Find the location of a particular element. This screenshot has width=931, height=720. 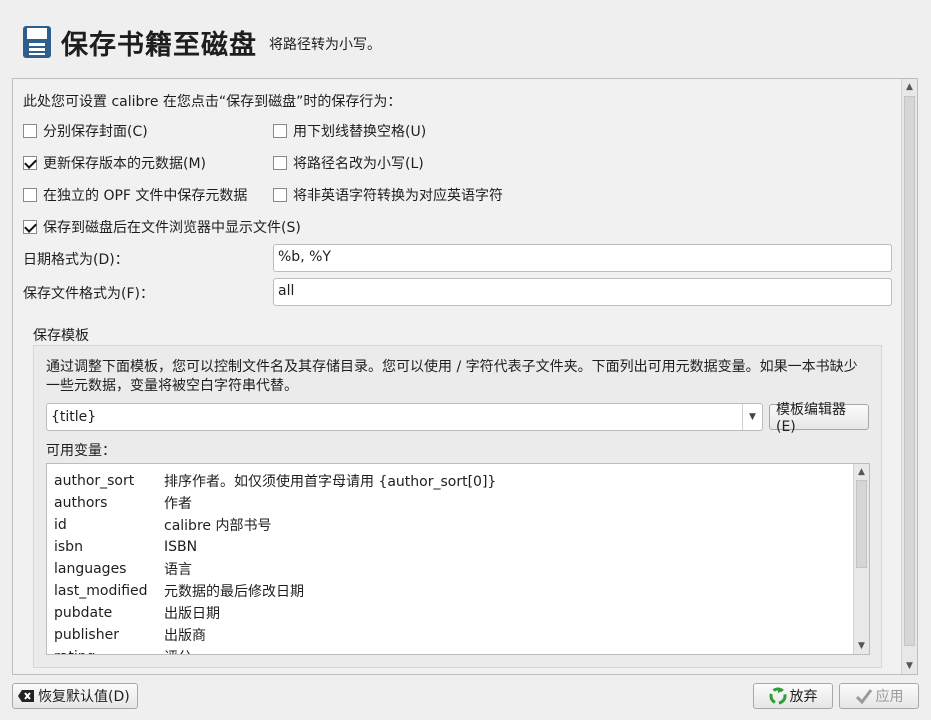

file-format-input: all is located at coordinates (582, 292).